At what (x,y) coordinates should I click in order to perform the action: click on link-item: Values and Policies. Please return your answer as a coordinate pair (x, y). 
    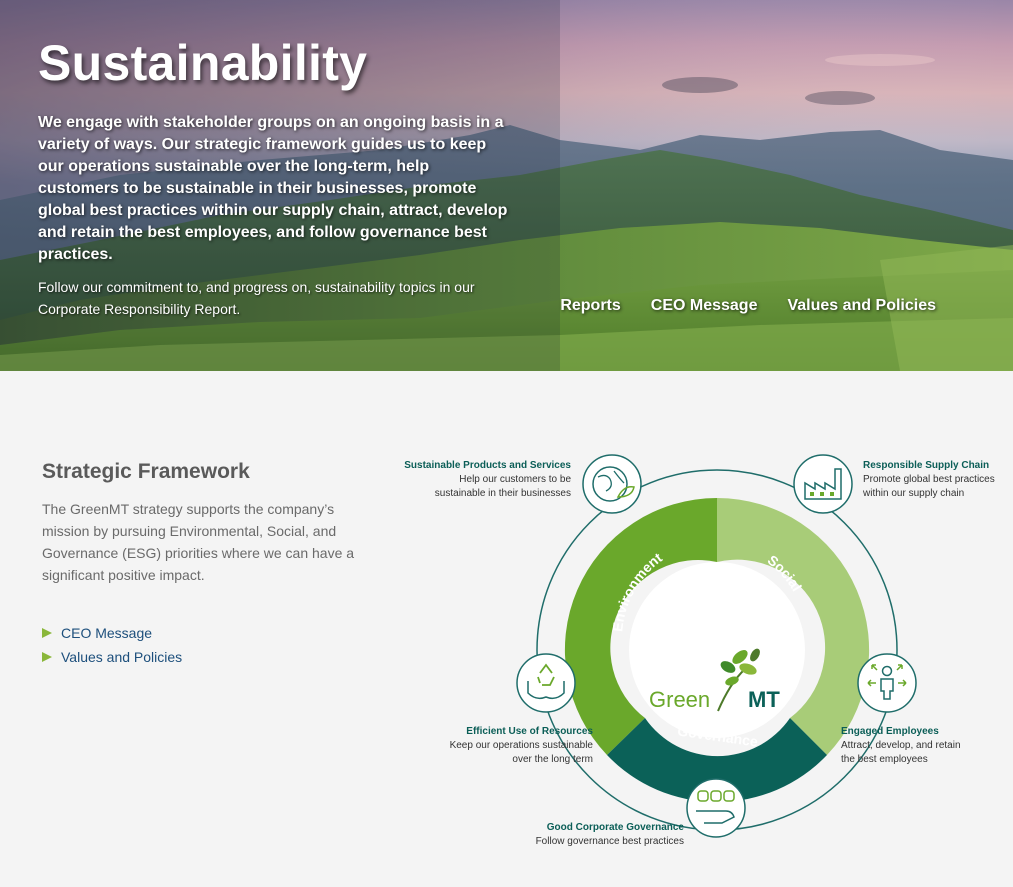
    Looking at the image, I should click on (112, 657).